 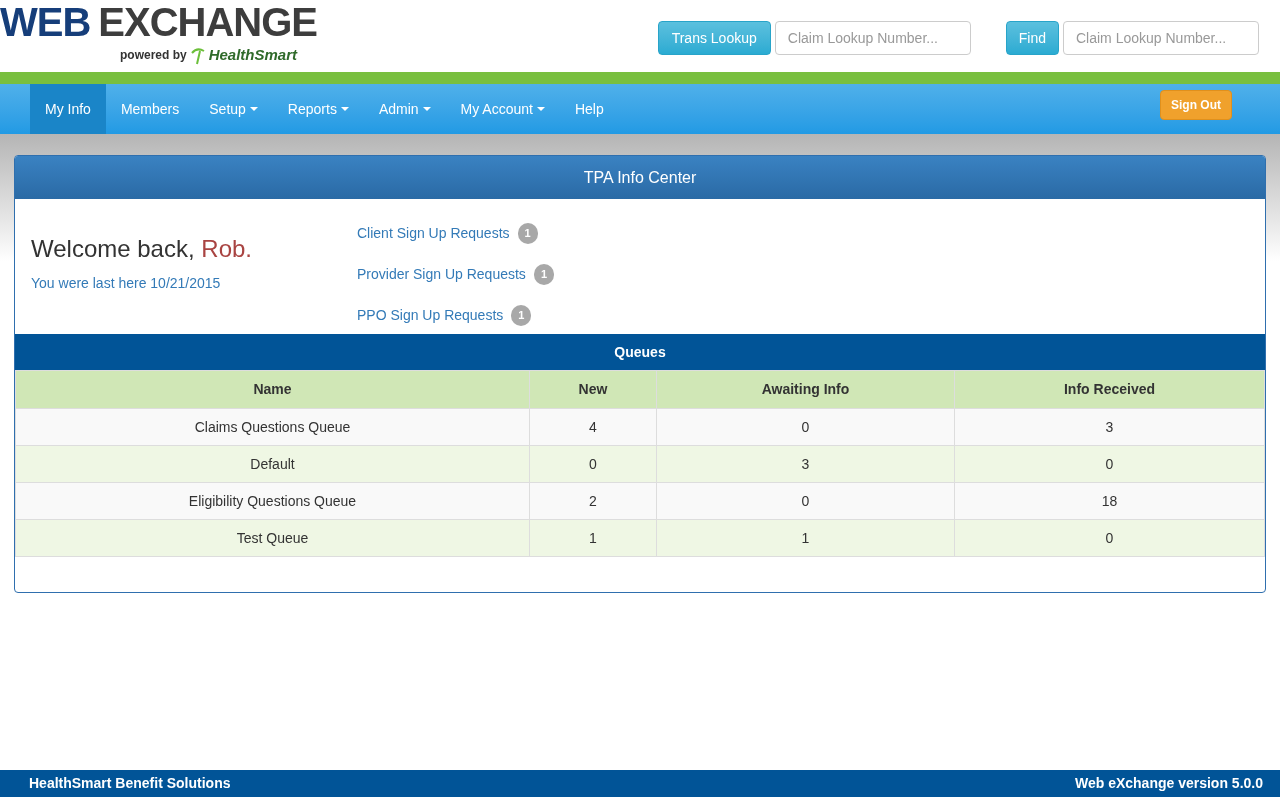 I want to click on panel-title: TPA Info Center, so click(x=640, y=177).